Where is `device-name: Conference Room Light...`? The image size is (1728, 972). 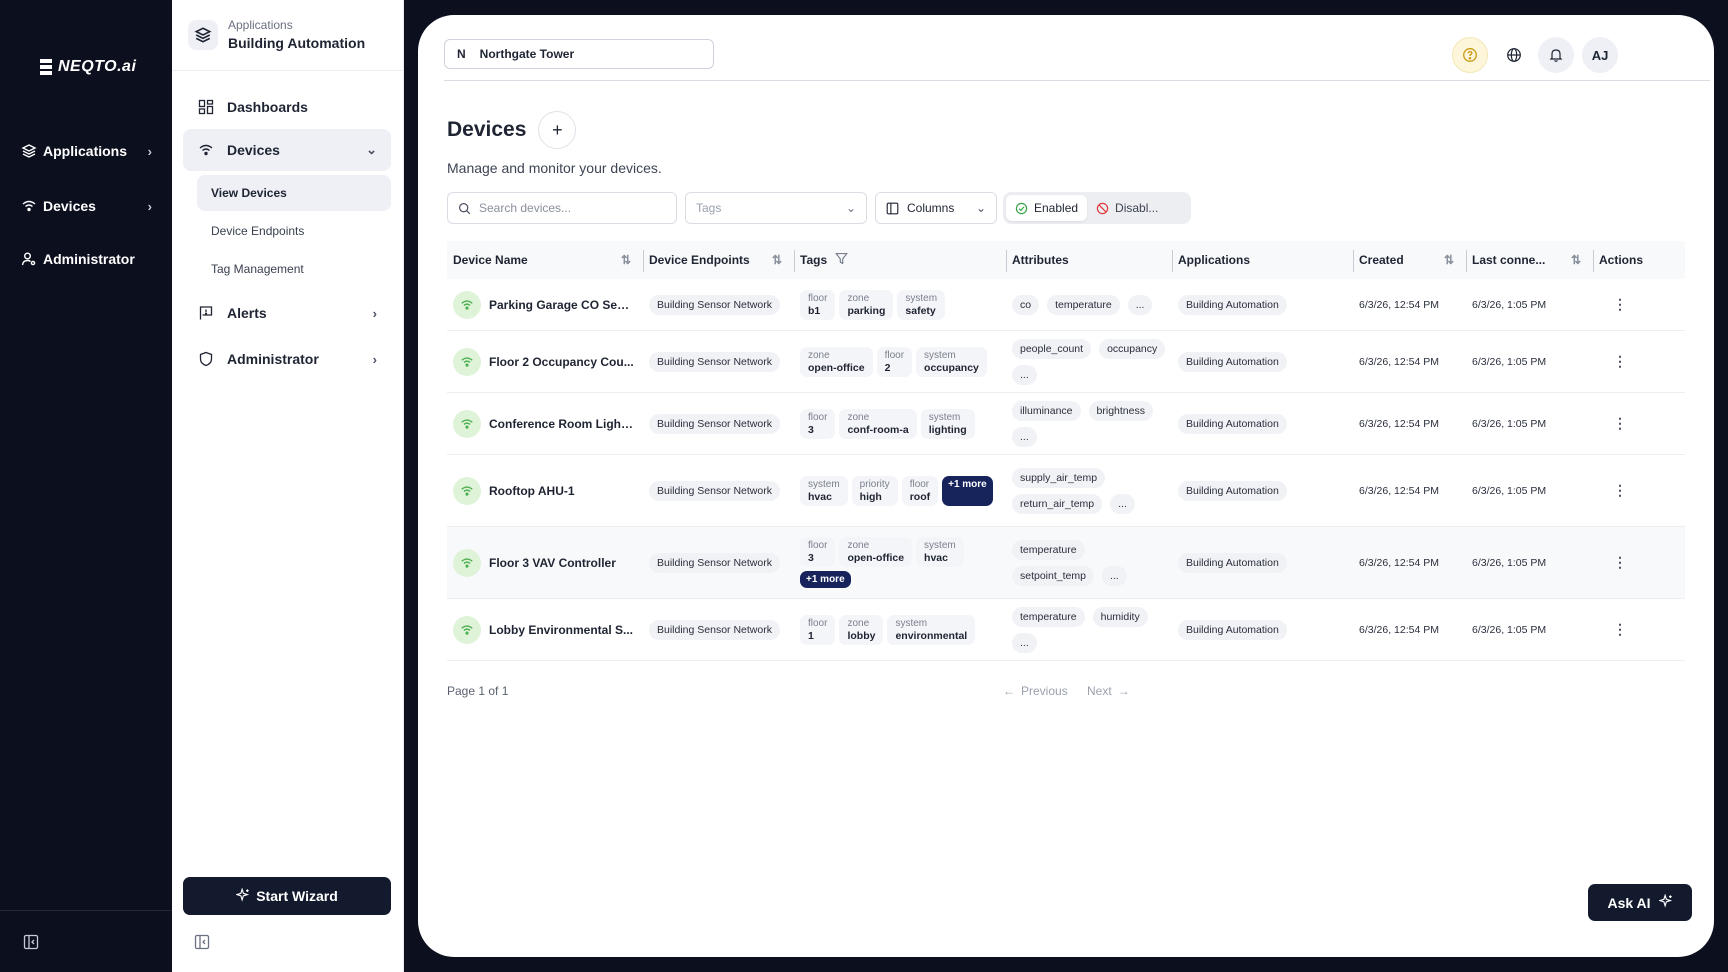
device-name: Conference Room Light... is located at coordinates (561, 424).